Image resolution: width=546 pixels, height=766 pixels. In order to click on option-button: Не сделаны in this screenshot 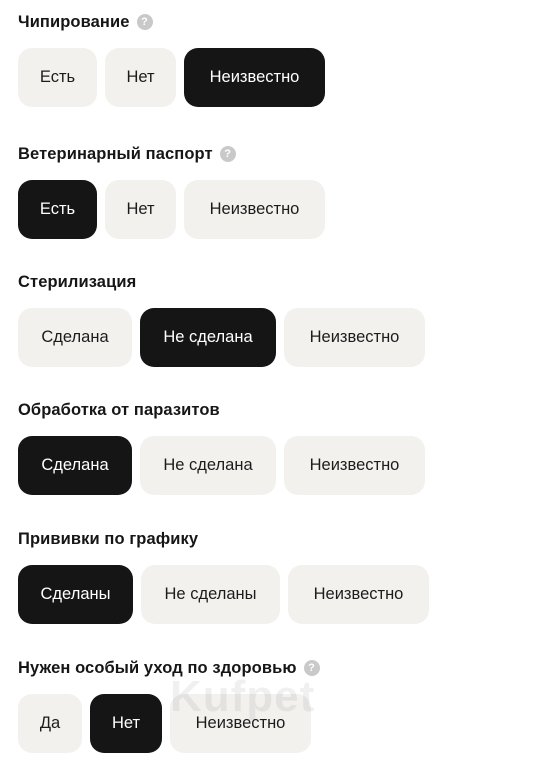, I will do `click(210, 594)`.